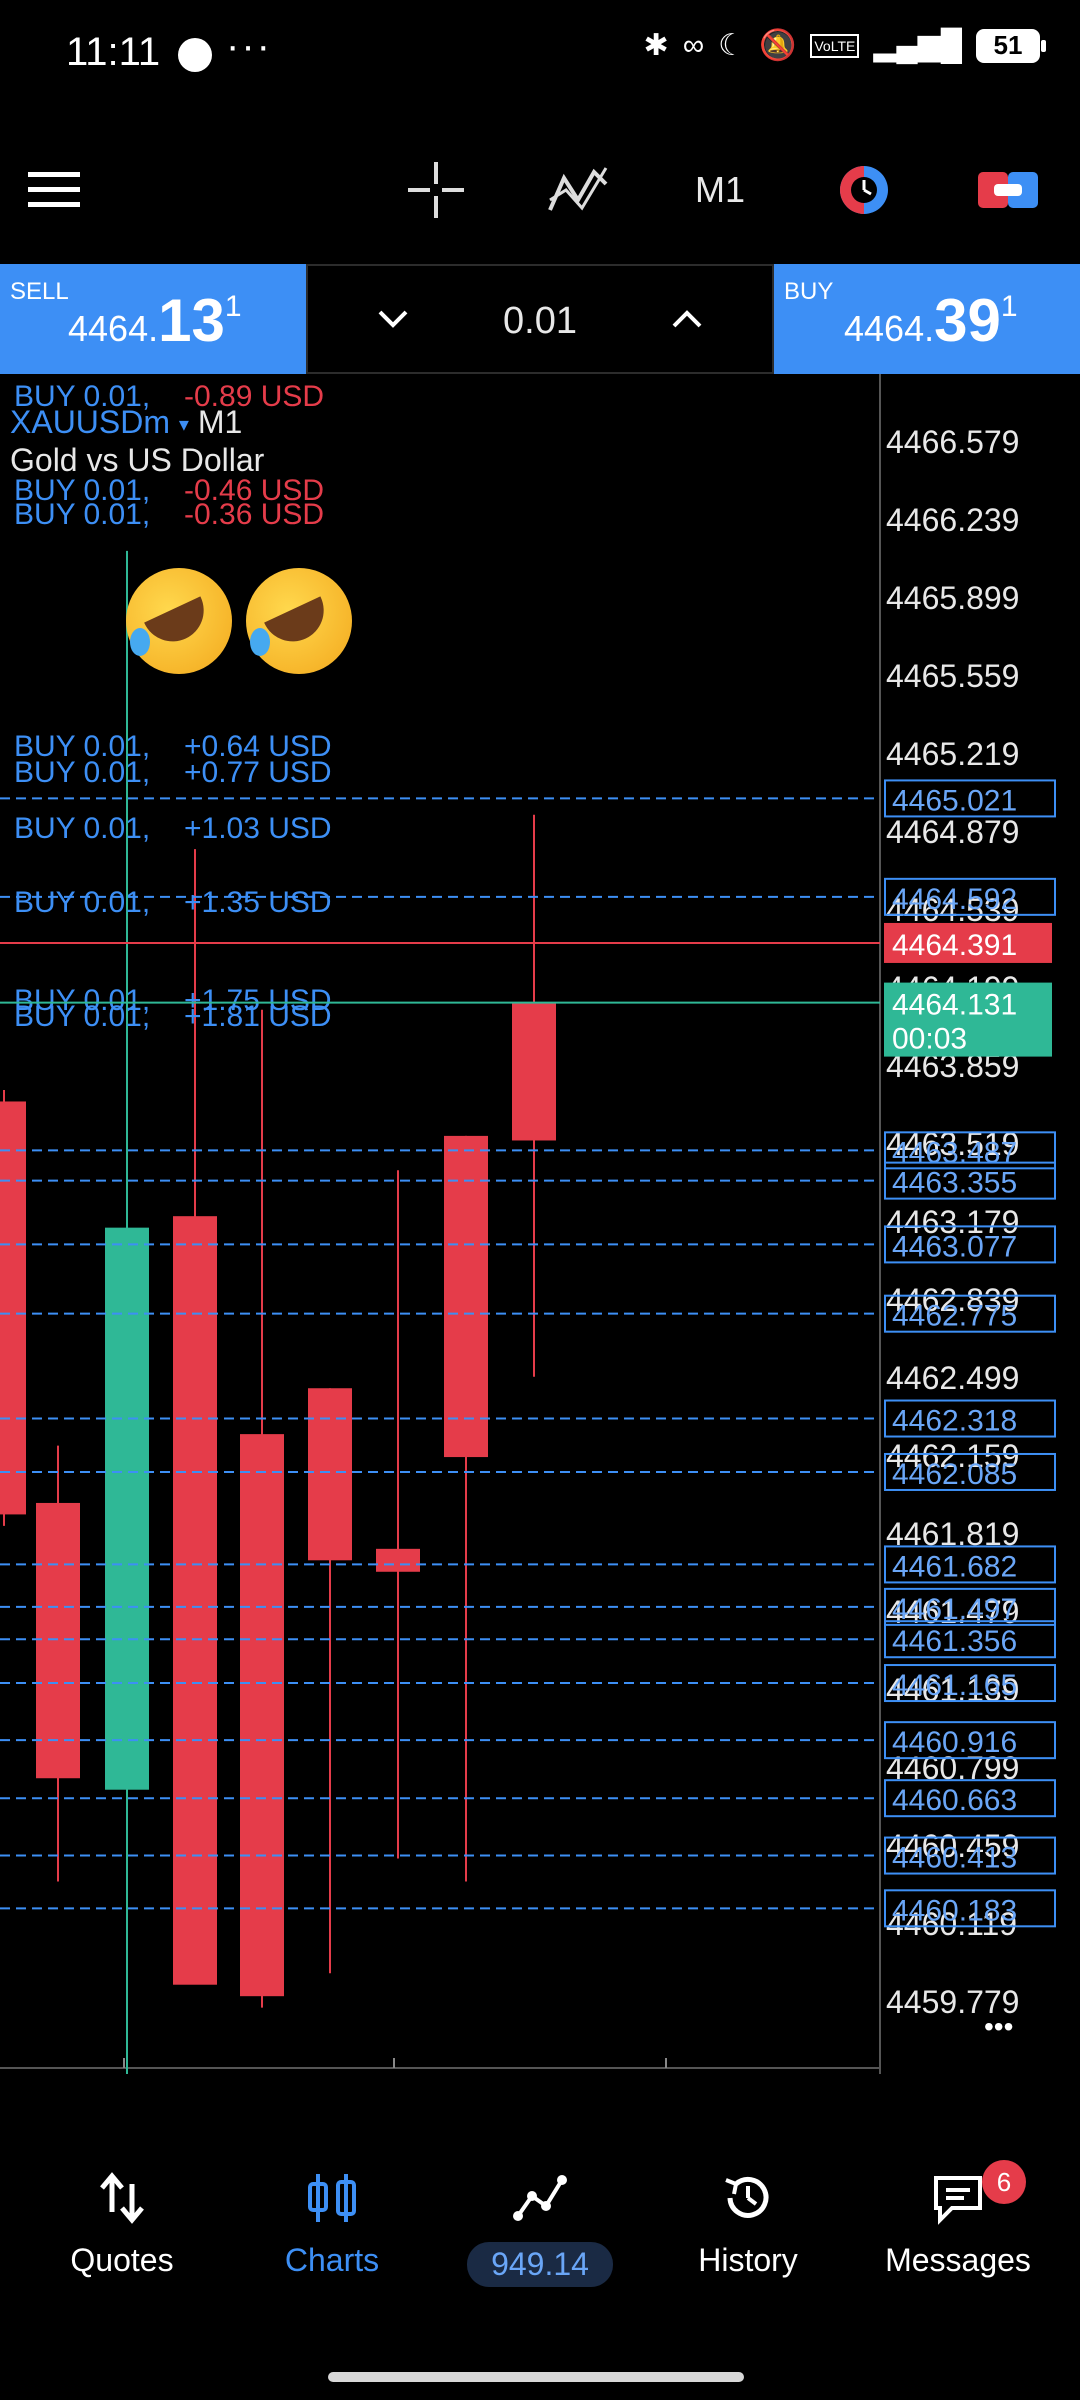  I want to click on bar-timer-label: 00:03, so click(929, 1039).